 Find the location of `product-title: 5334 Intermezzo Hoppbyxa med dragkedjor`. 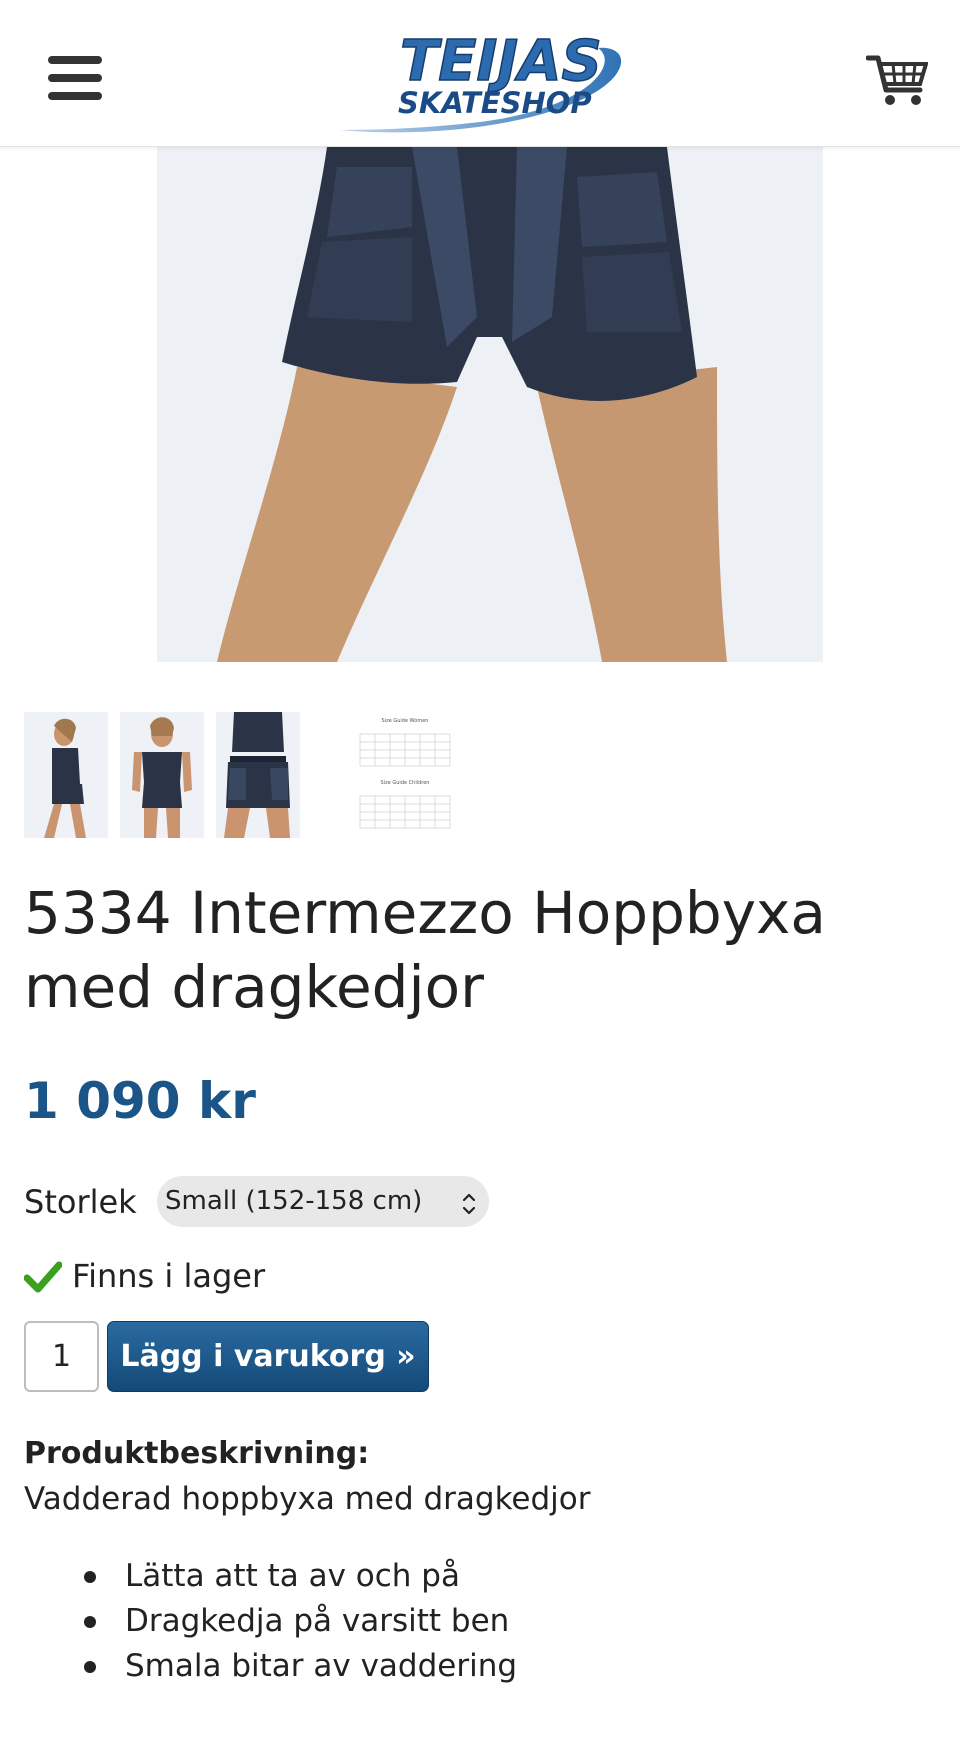

product-title: 5334 Intermezzo Hoppbyxa med dragkedjor is located at coordinates (425, 950).